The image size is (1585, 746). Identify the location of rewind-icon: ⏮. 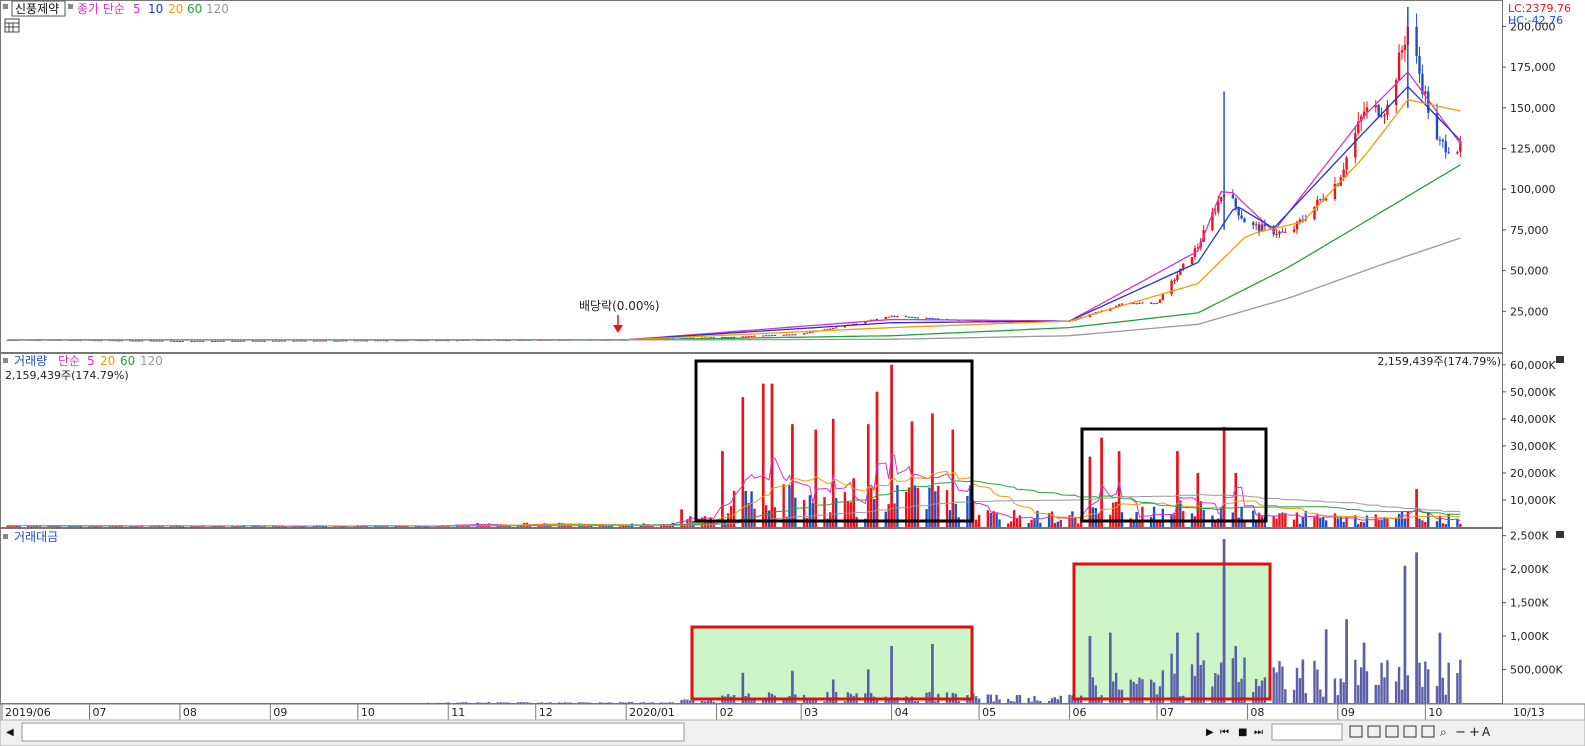
(1224, 732).